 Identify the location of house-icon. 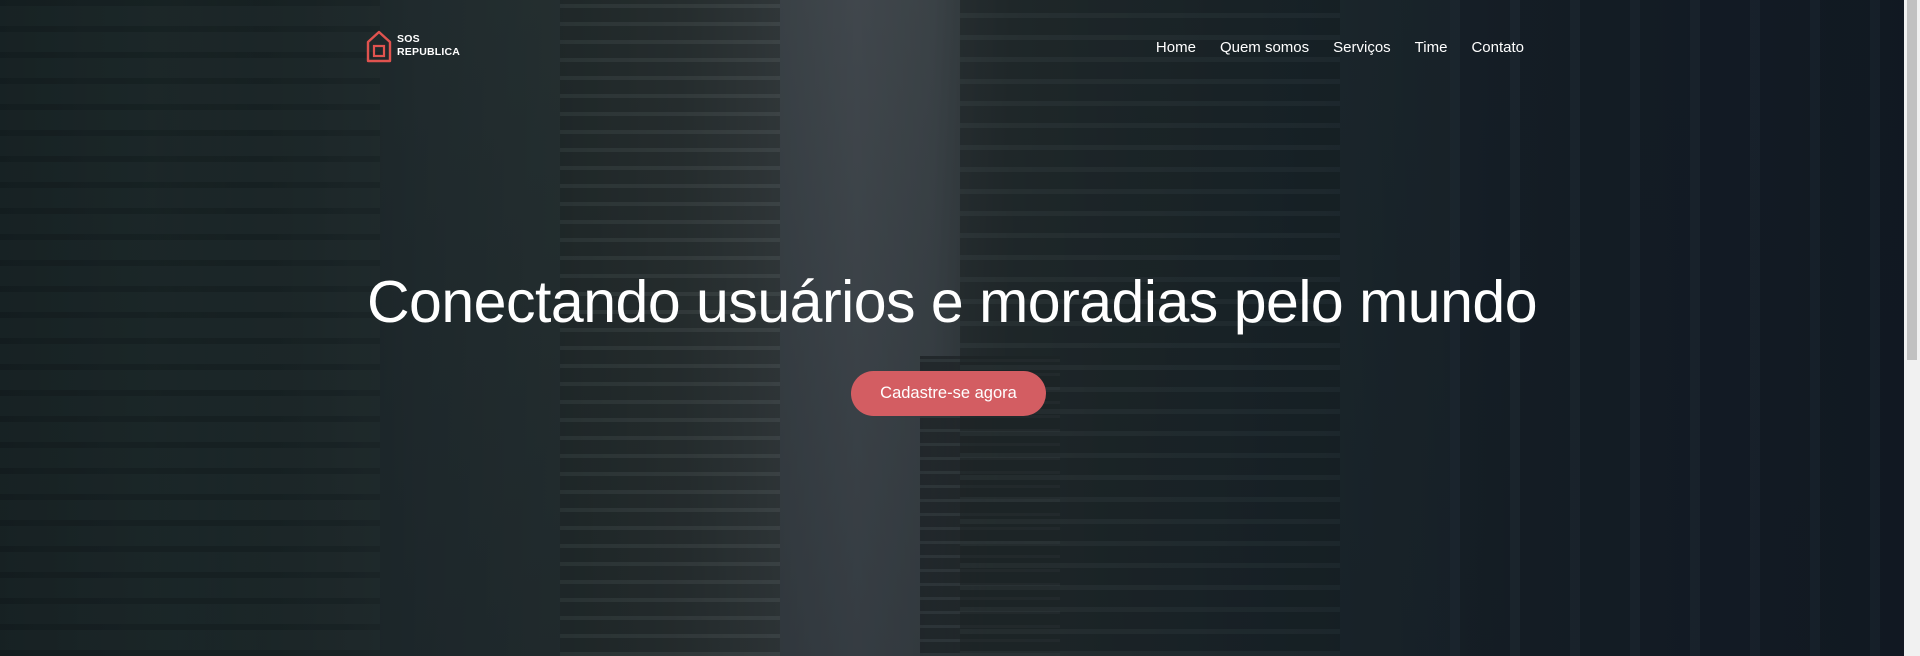
(379, 46).